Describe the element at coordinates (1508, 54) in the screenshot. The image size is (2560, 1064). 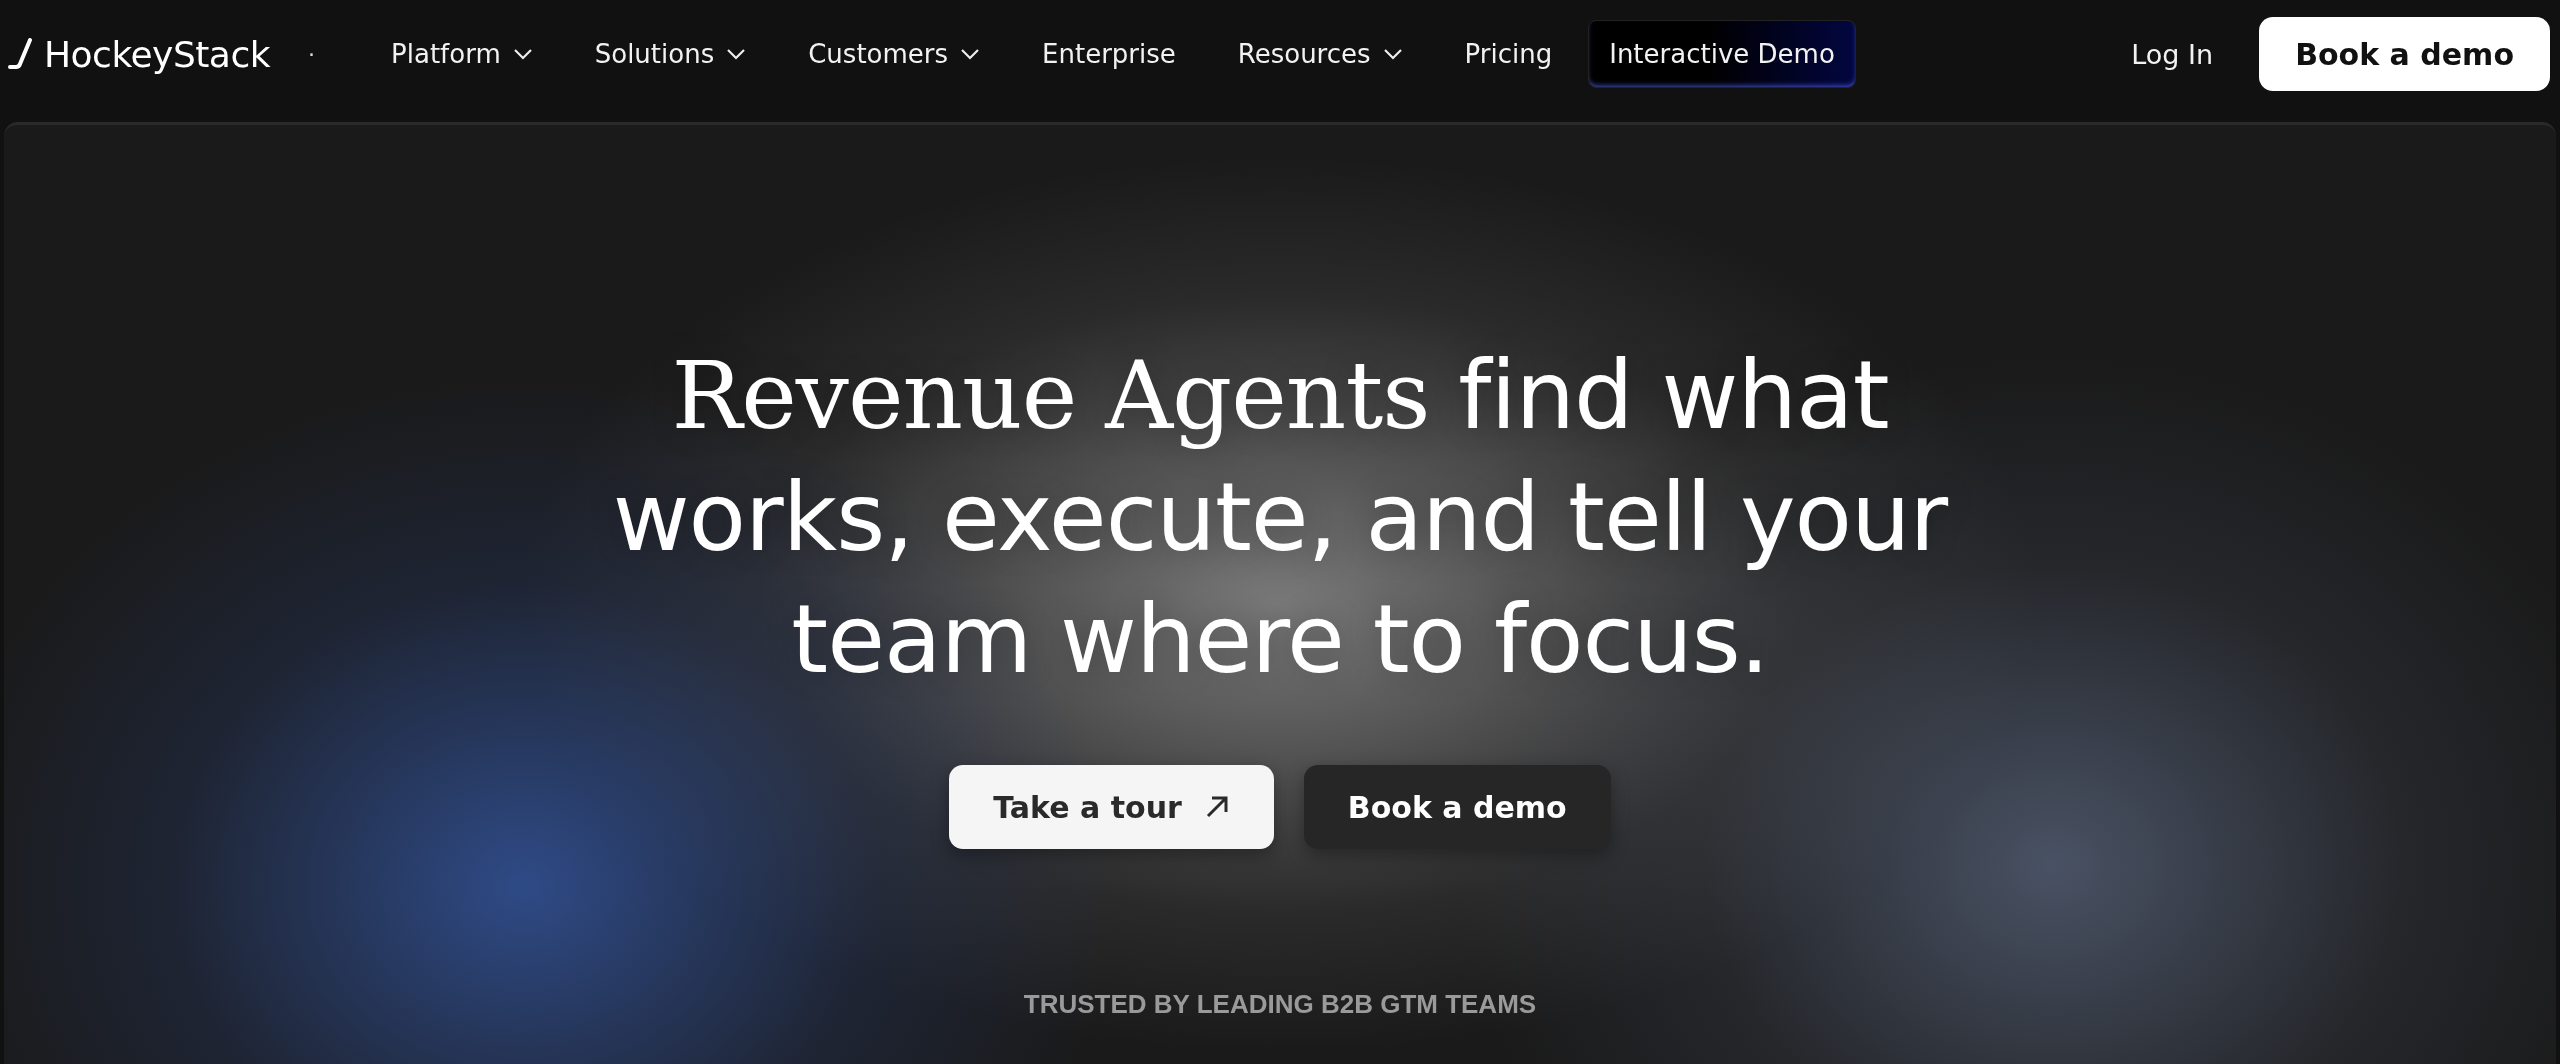
I see `nav-link: Pricing` at that location.